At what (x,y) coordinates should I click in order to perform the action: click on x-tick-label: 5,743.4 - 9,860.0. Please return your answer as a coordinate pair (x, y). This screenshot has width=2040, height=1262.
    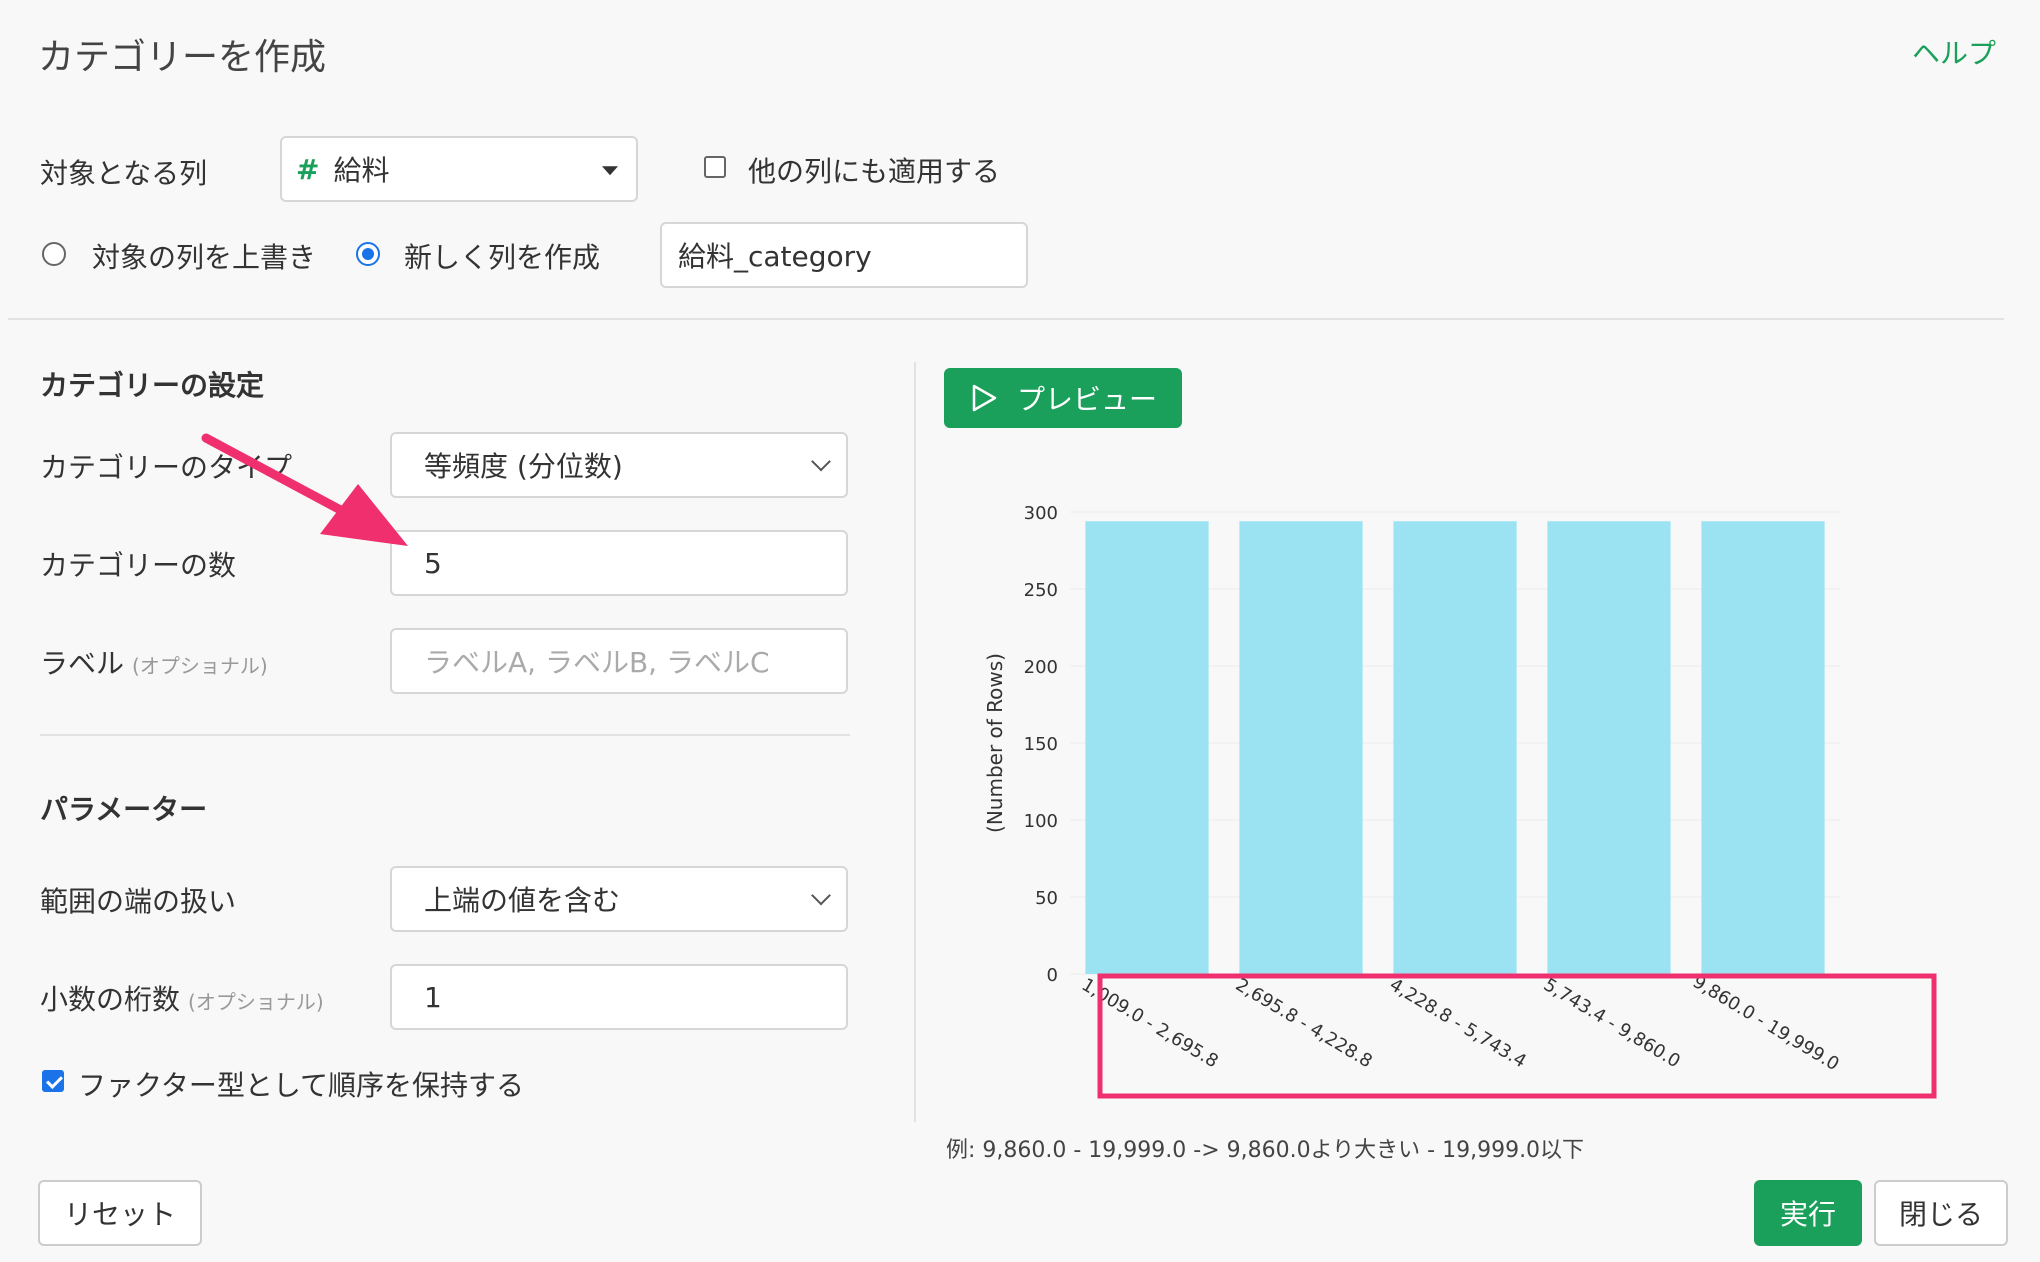
    Looking at the image, I should click on (1612, 1023).